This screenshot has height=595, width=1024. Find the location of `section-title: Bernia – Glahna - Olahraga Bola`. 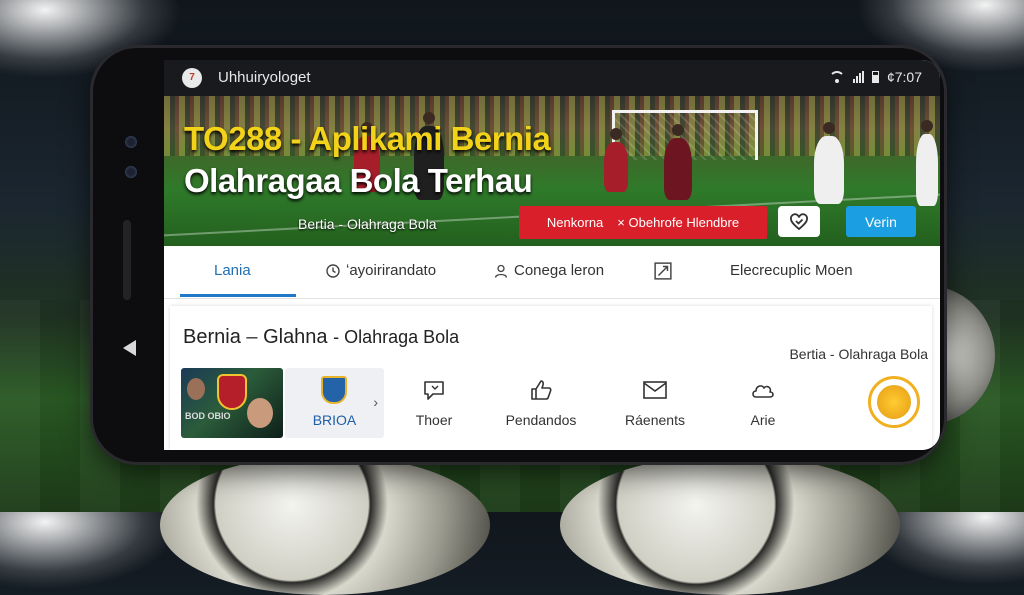

section-title: Bernia – Glahna - Olahraga Bola is located at coordinates (321, 337).